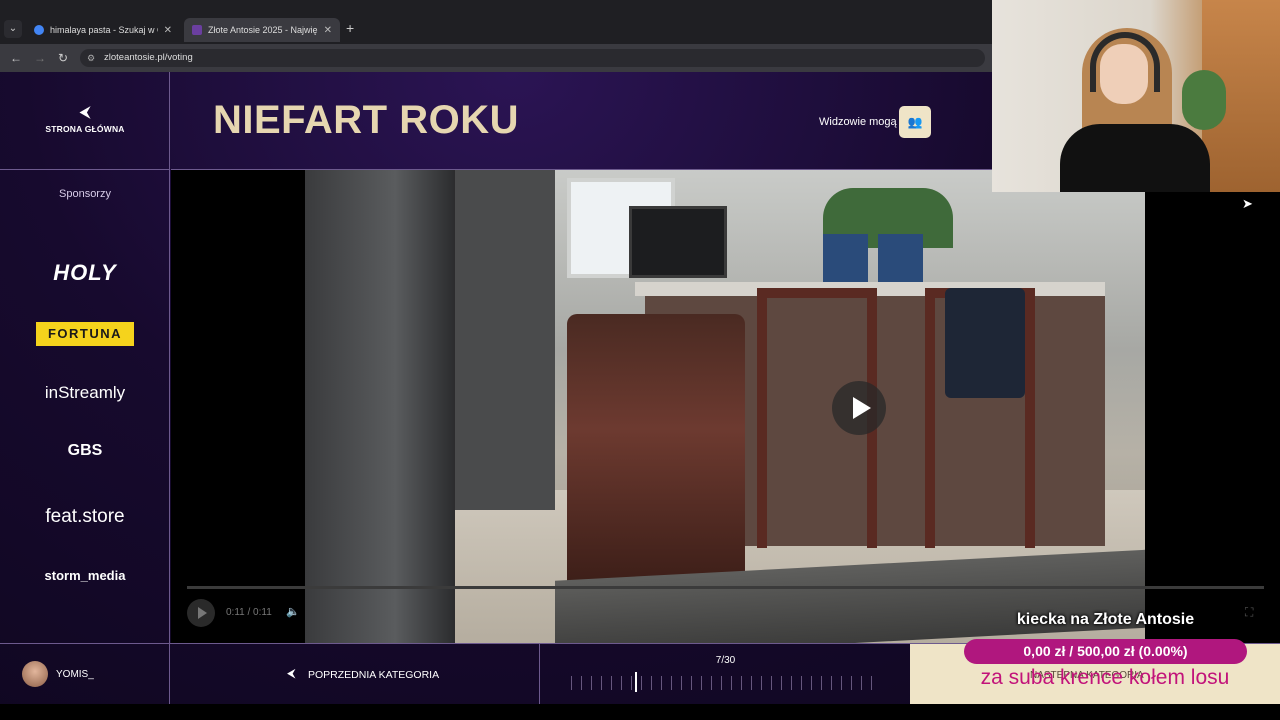 The height and width of the screenshot is (720, 1280). I want to click on previous-category-button: ⮜ POPRZEDNIA KATEGORIA, so click(355, 674).